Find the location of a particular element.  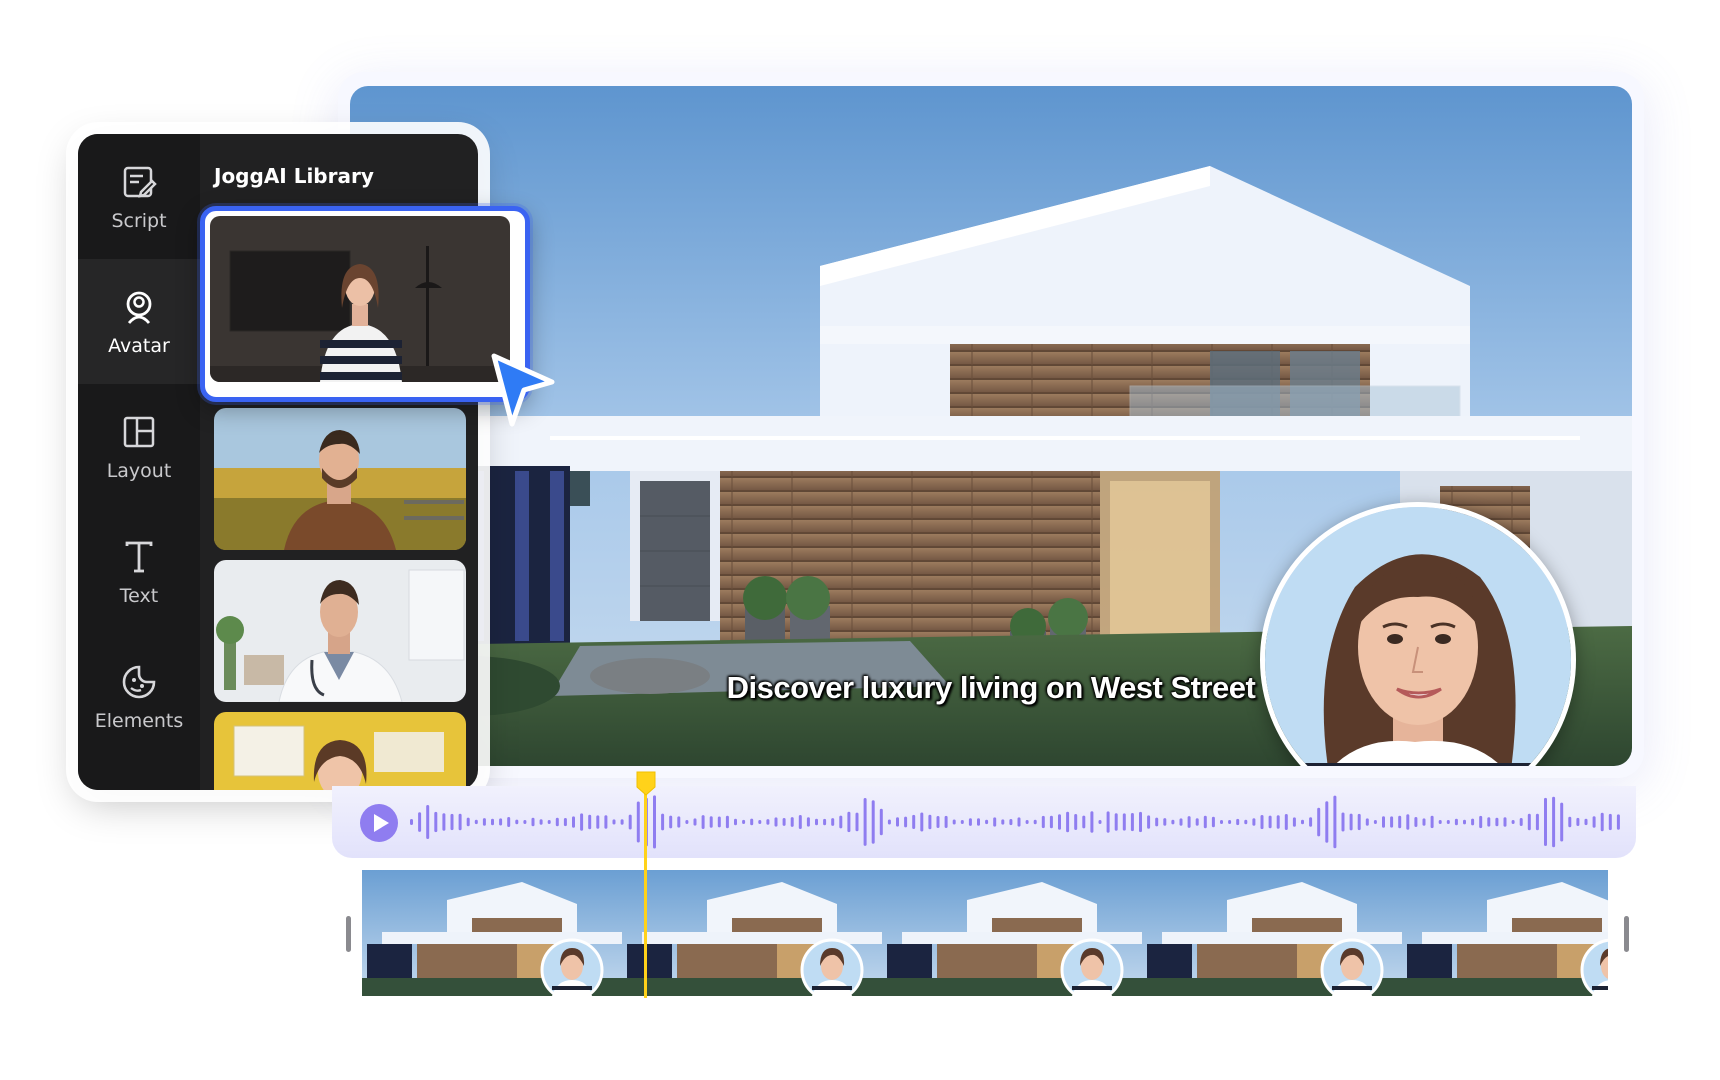

library-title: JoggAI Library is located at coordinates (294, 176).